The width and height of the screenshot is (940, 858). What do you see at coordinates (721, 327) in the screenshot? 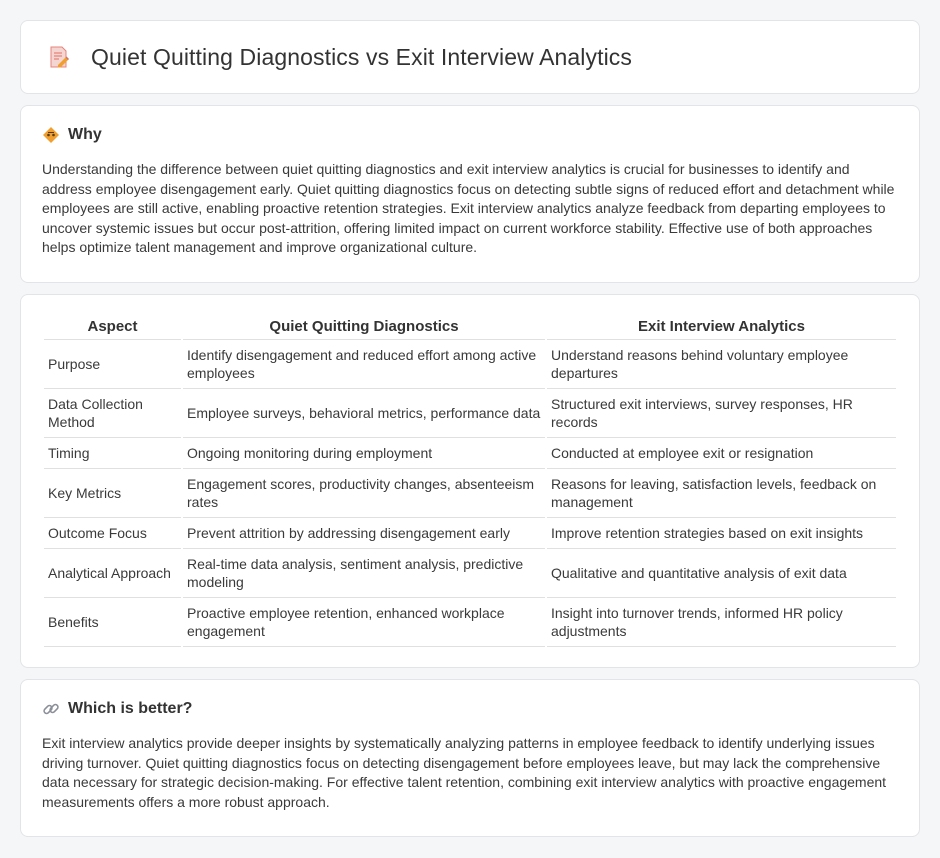
I see `header-exit-interview: Exit Interview Analytics` at bounding box center [721, 327].